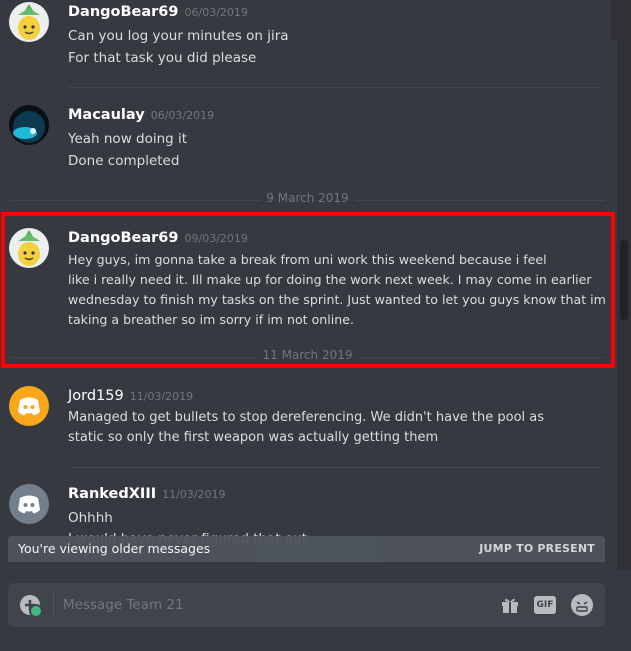  I want to click on date-divider-label: 9 March 2019, so click(307, 198).